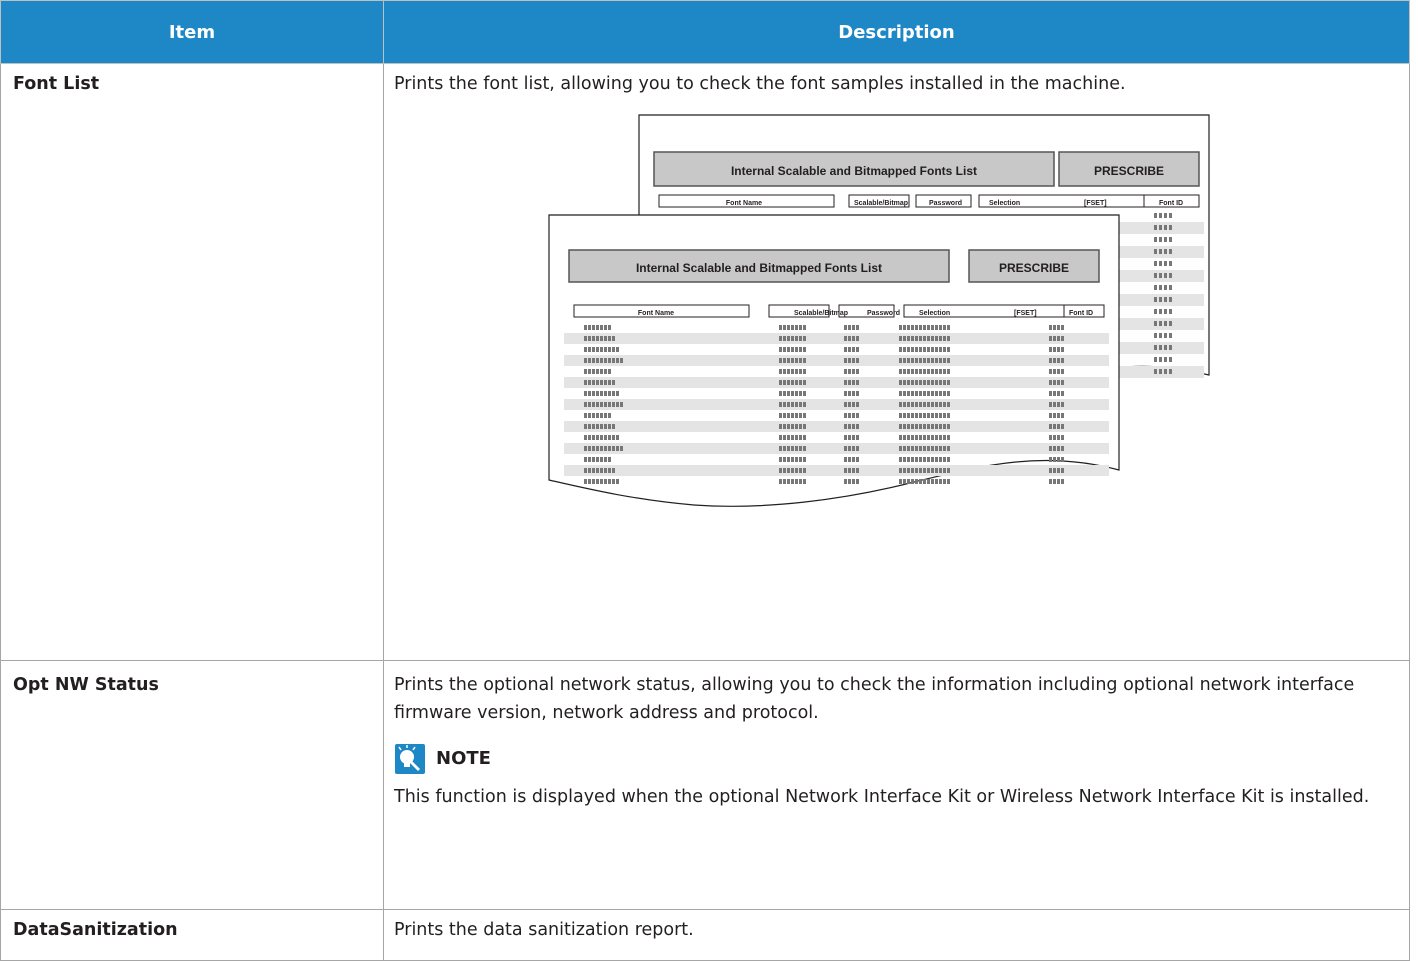 The width and height of the screenshot is (1418, 961). What do you see at coordinates (1171, 203) in the screenshot?
I see `back-column-label: Font ID` at bounding box center [1171, 203].